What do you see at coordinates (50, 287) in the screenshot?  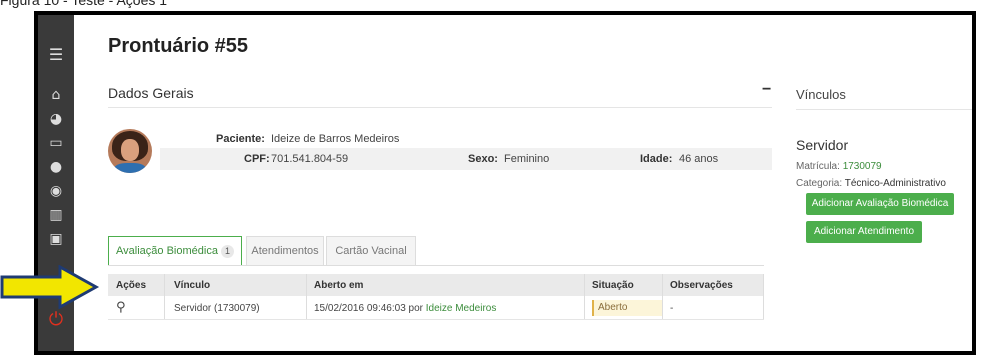 I see `pointer-arrow-icon` at bounding box center [50, 287].